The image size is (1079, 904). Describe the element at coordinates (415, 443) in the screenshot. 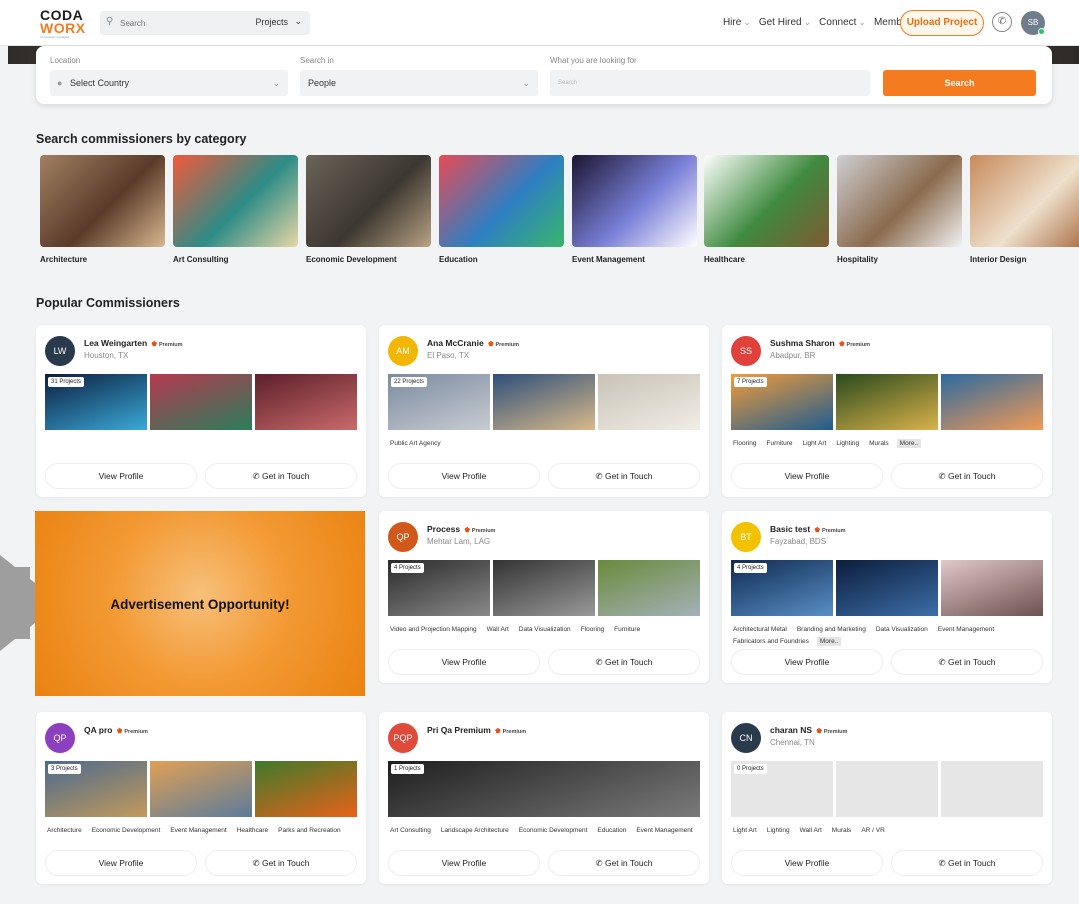

I see `tag-chip: Public Art Agency` at that location.